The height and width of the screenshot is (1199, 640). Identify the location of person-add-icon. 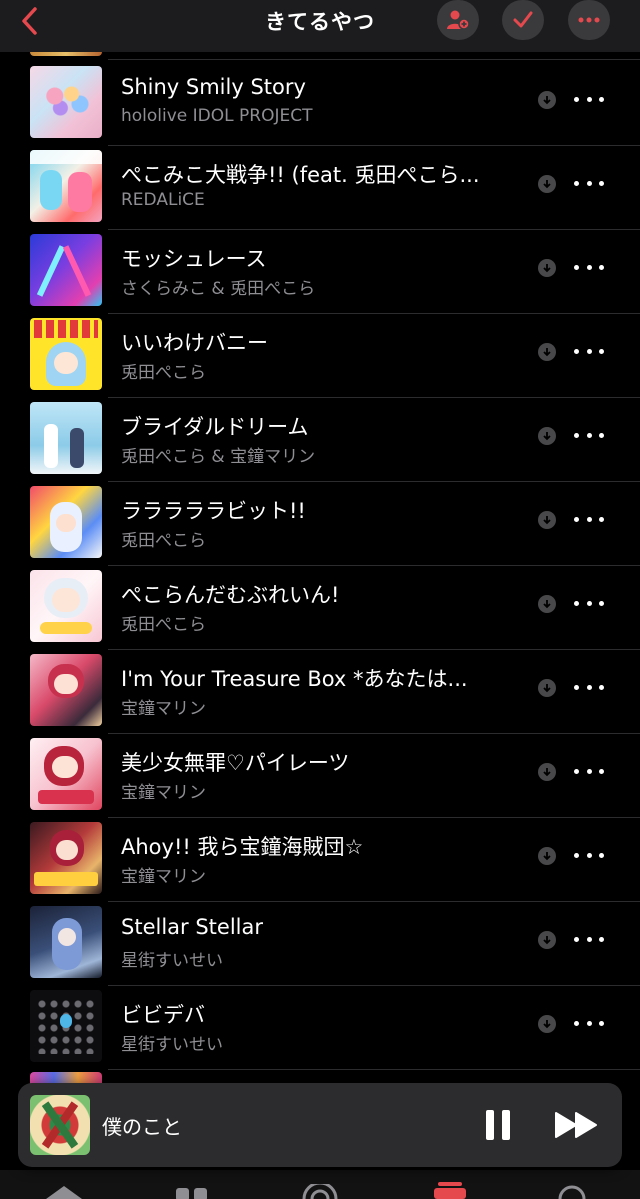
(458, 20).